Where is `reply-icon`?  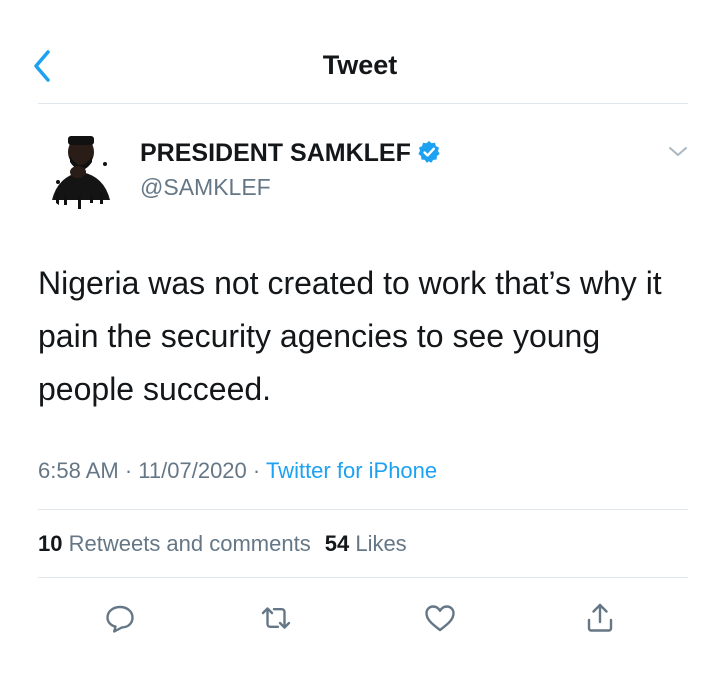
reply-icon is located at coordinates (120, 619).